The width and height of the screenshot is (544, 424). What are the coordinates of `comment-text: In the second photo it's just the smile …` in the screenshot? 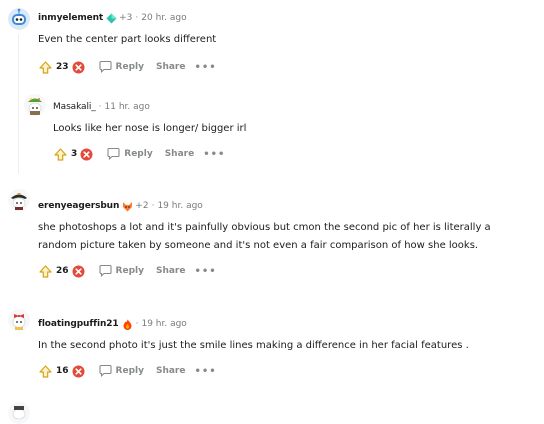 It's located at (253, 345).